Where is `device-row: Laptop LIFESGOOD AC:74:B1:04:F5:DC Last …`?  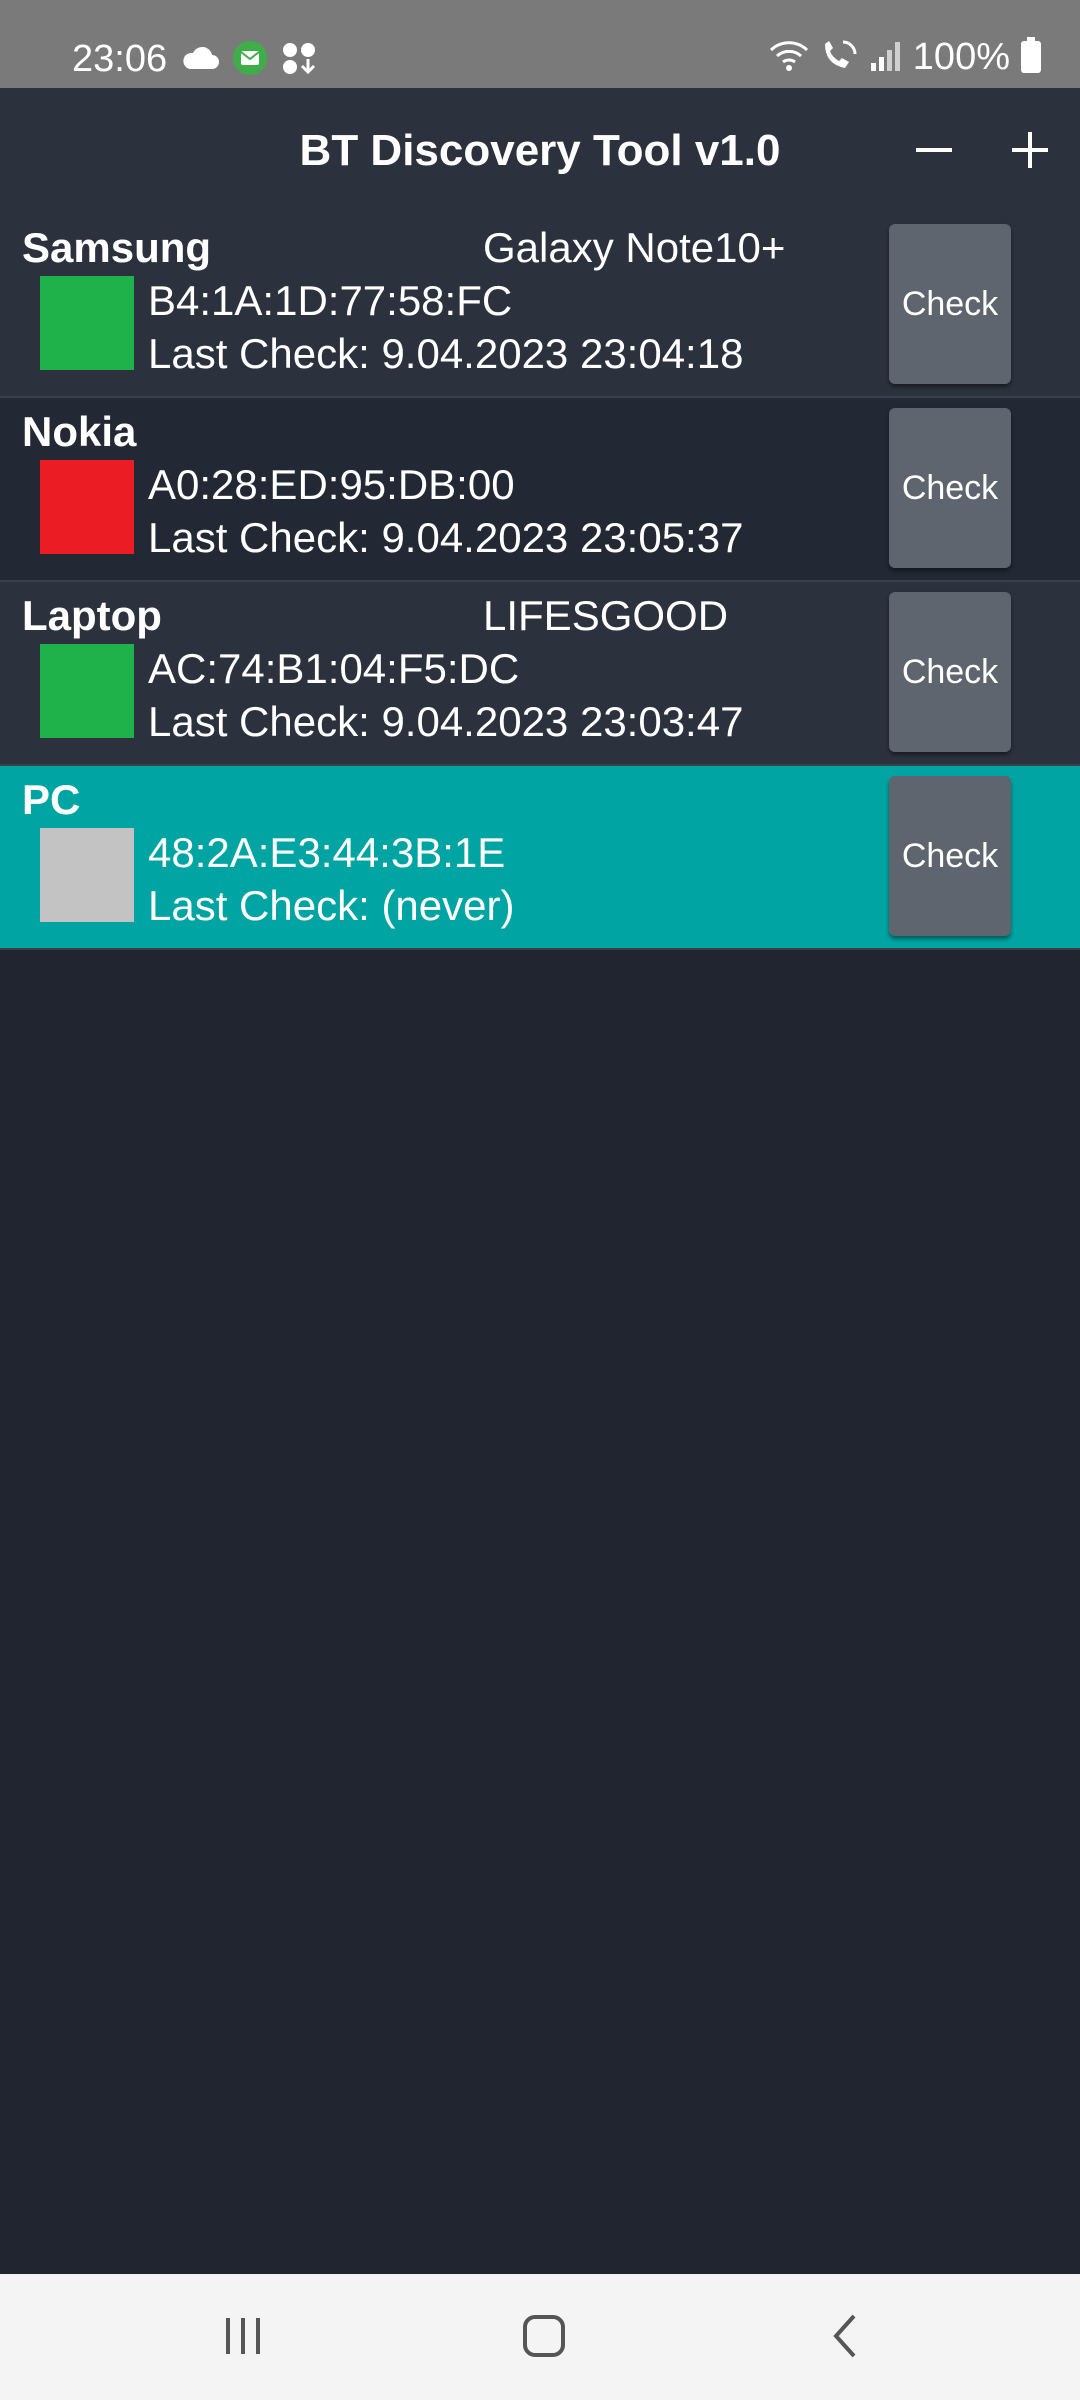 device-row: Laptop LIFESGOOD AC:74:B1:04:F5:DC Last … is located at coordinates (540, 674).